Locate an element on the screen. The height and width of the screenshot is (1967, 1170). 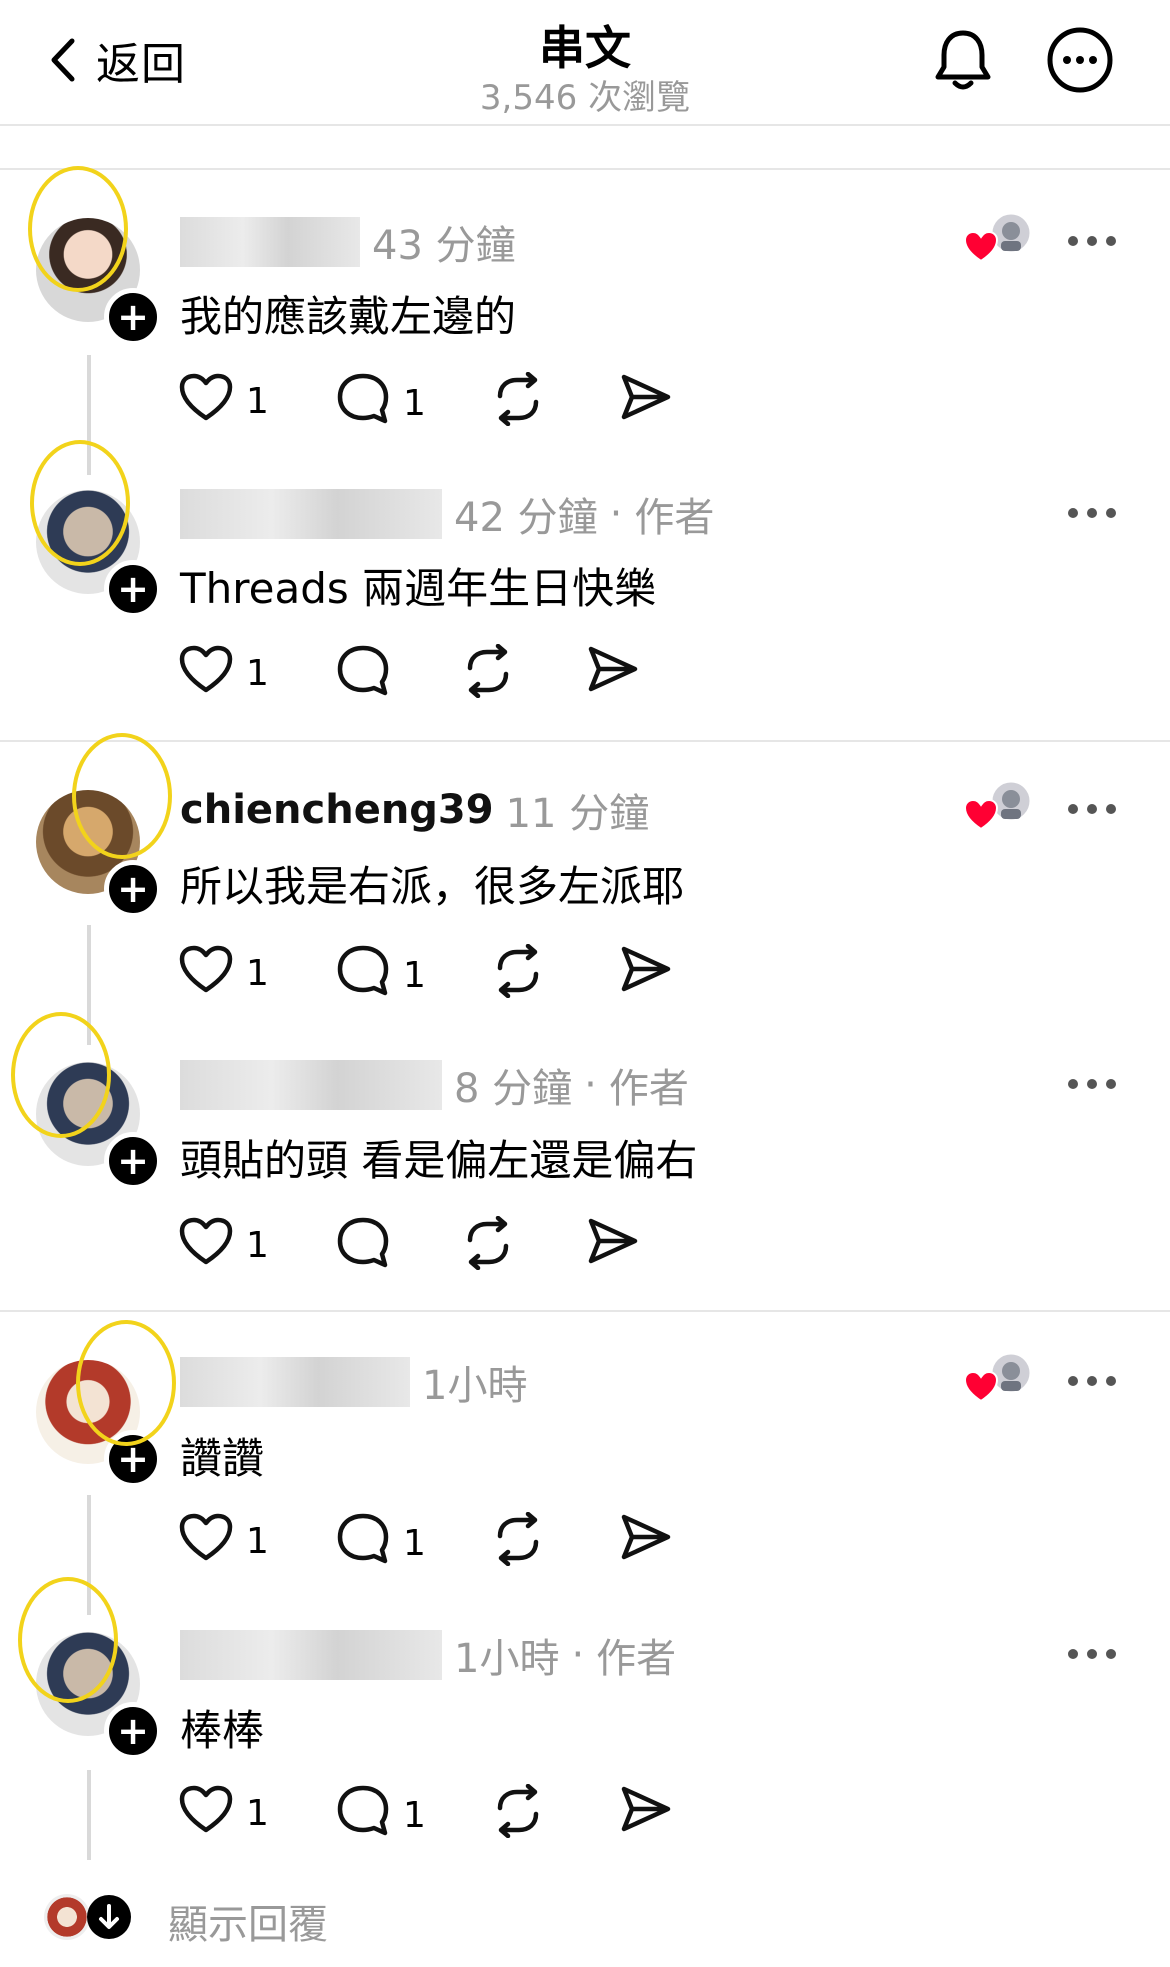
comment-text: 棒棒 is located at coordinates (222, 1730).